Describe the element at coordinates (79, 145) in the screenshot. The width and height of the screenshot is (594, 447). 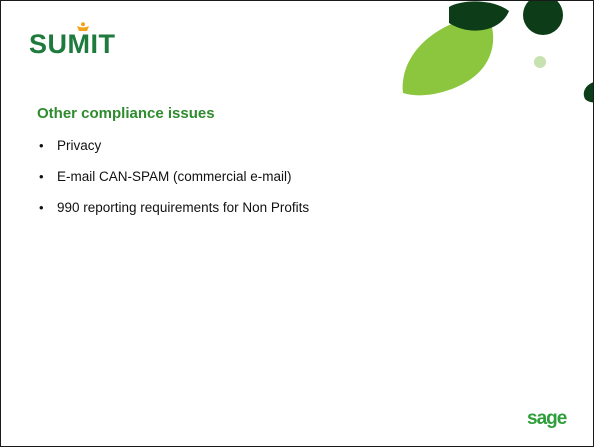
I see `bullet-text: Privacy` at that location.